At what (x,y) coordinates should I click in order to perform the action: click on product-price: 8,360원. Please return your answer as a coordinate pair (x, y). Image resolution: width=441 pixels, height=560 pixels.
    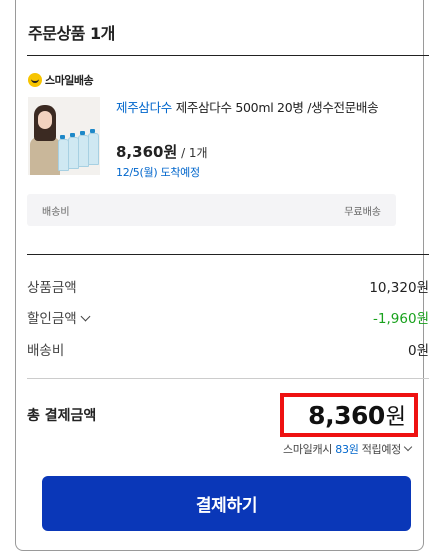
    Looking at the image, I should click on (147, 152).